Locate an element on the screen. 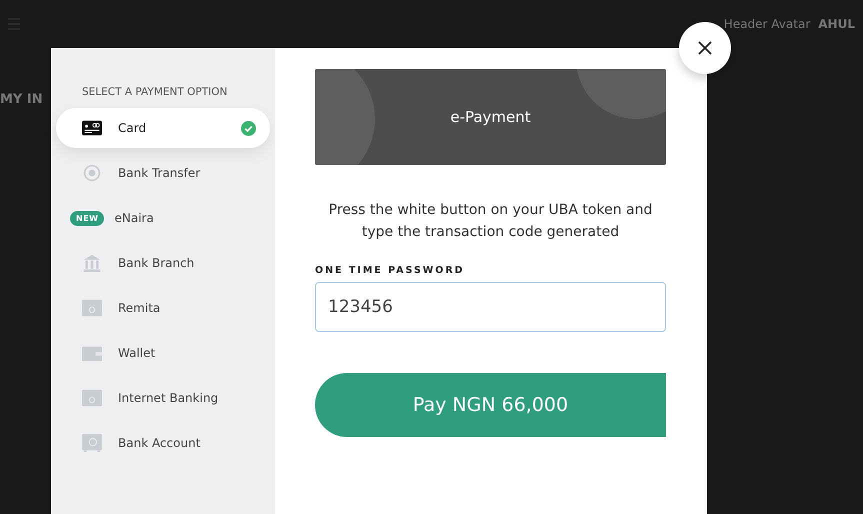  header-avatar-text: Header Avatar is located at coordinates (767, 24).